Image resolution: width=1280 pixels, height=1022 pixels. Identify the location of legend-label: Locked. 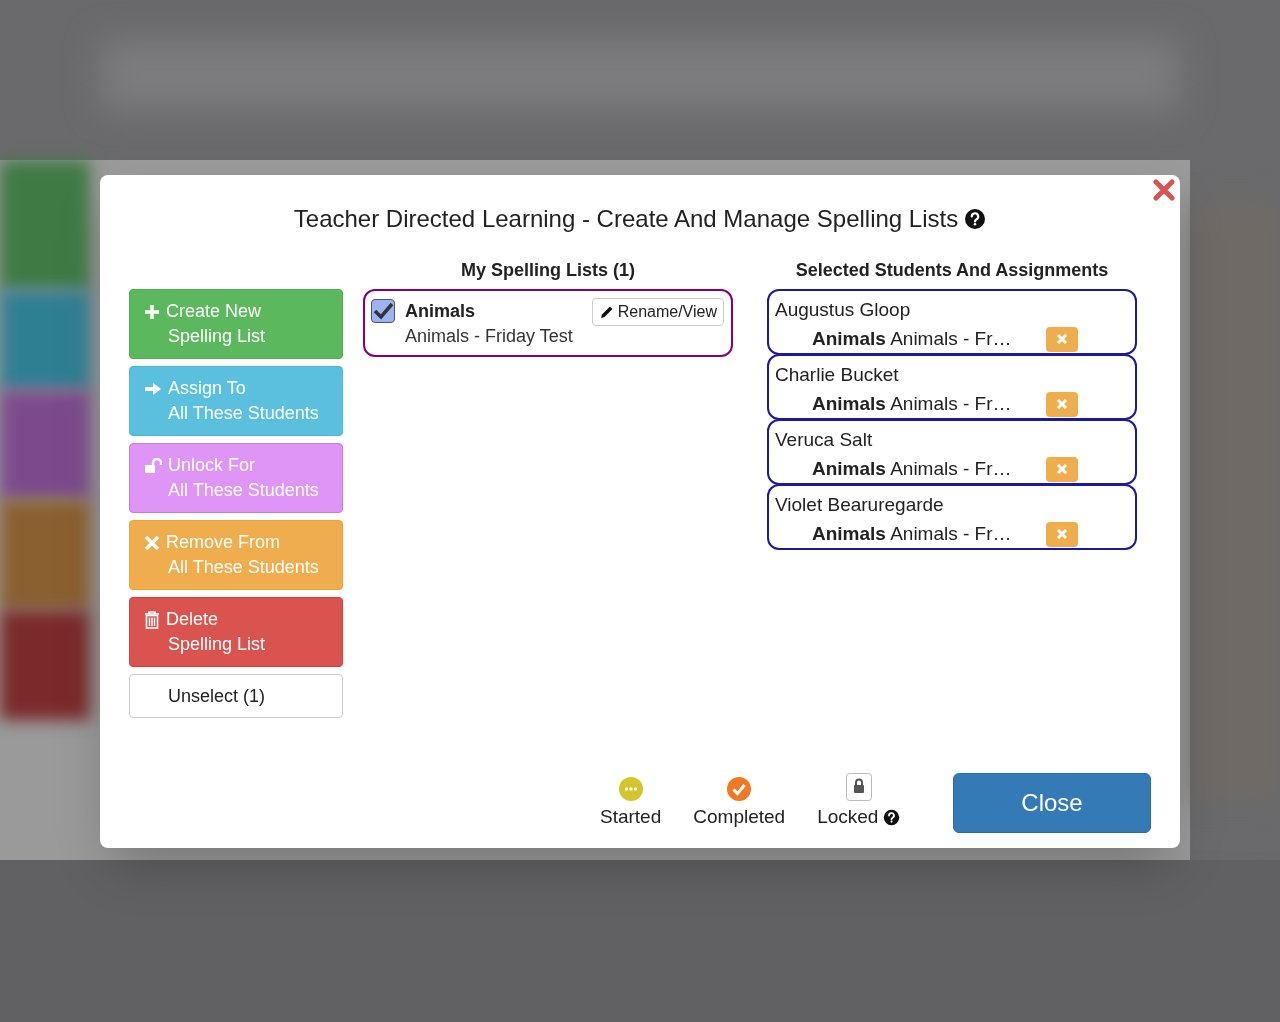
(848, 817).